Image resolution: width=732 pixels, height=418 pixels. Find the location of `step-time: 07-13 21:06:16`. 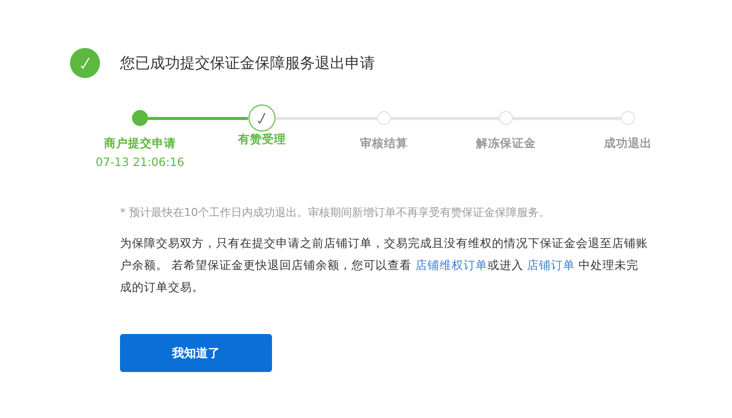

step-time: 07-13 21:06:16 is located at coordinates (140, 162).